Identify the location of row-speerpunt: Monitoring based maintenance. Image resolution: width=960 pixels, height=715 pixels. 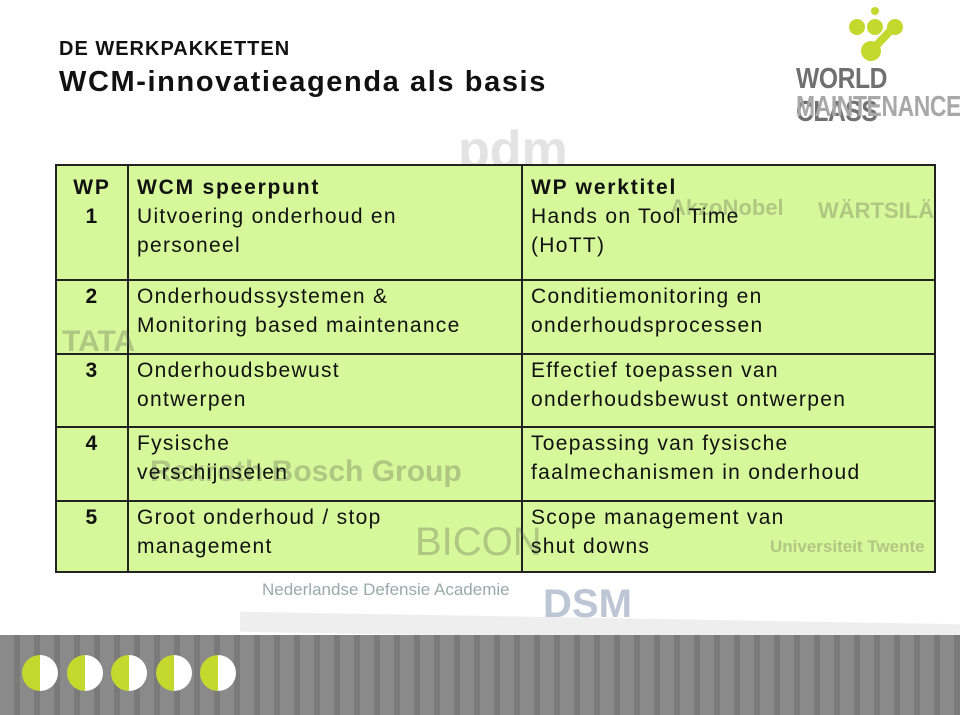
(299, 325).